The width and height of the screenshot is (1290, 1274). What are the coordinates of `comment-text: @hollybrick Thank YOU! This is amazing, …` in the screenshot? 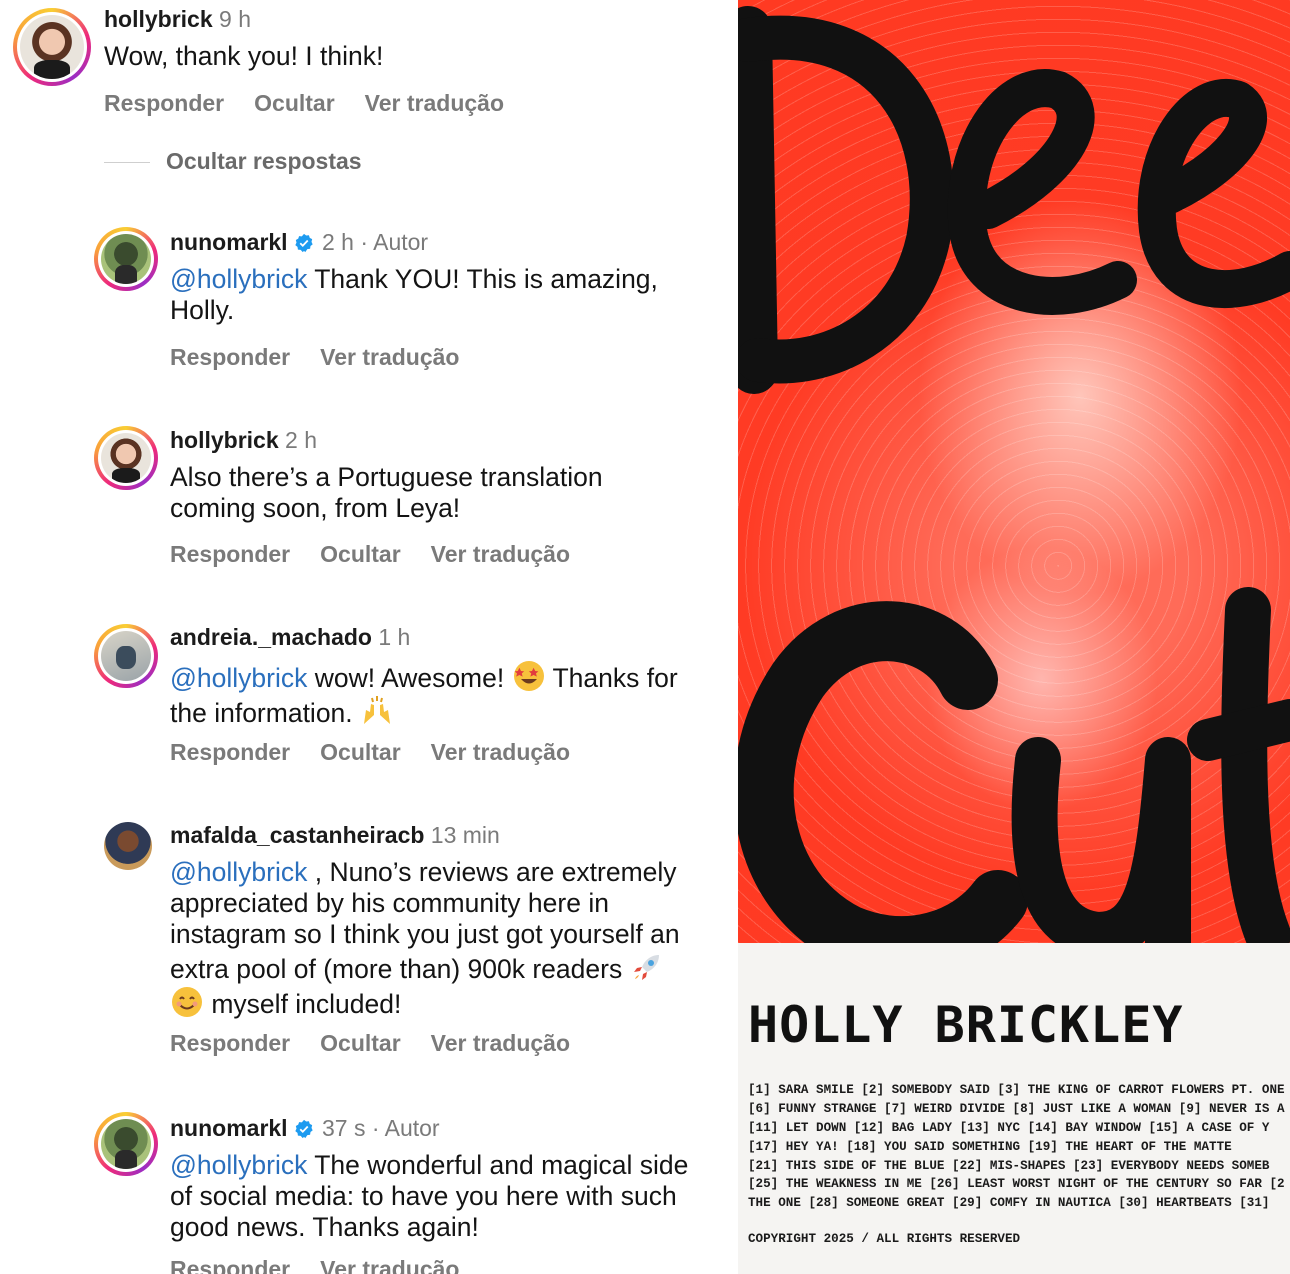 It's located at (414, 294).